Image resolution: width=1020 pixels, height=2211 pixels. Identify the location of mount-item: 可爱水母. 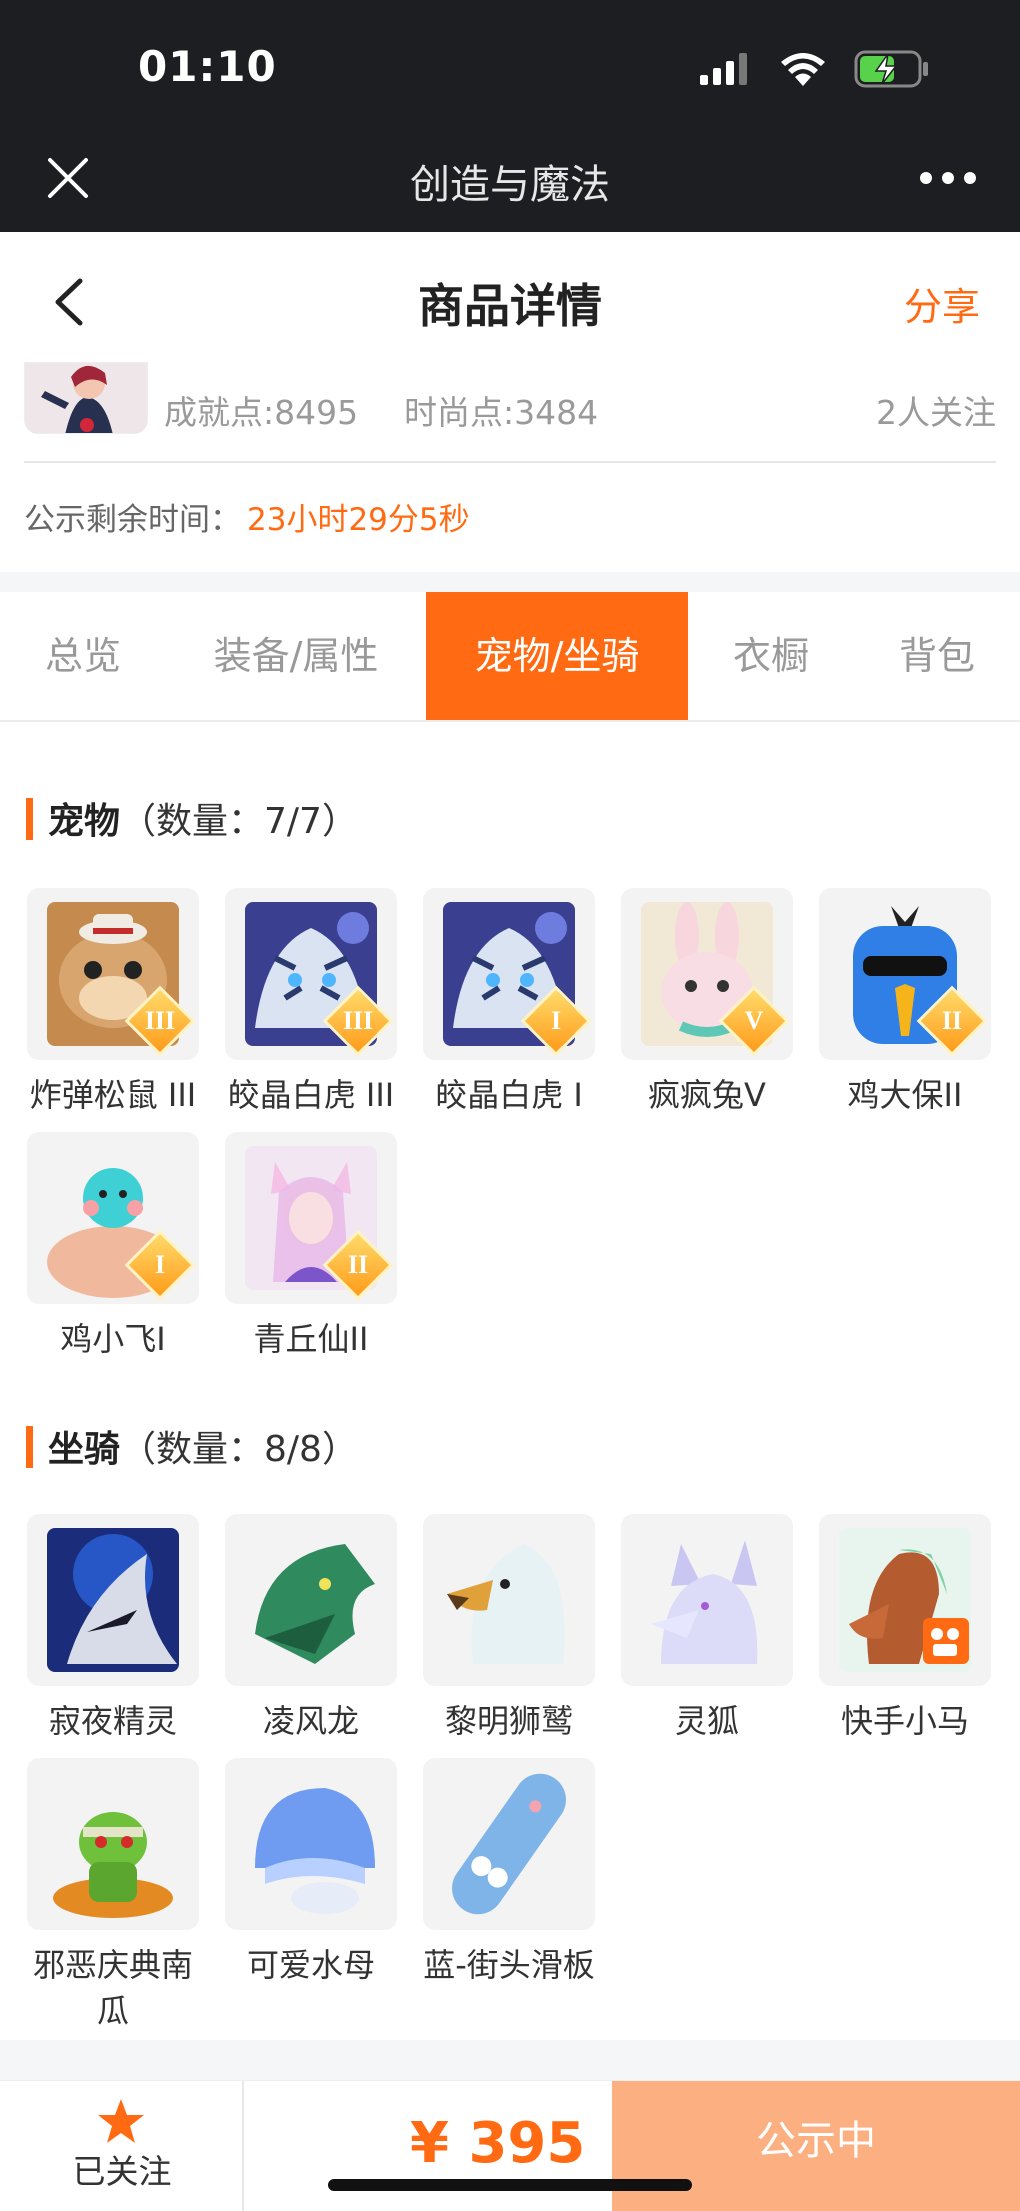
(311, 1873).